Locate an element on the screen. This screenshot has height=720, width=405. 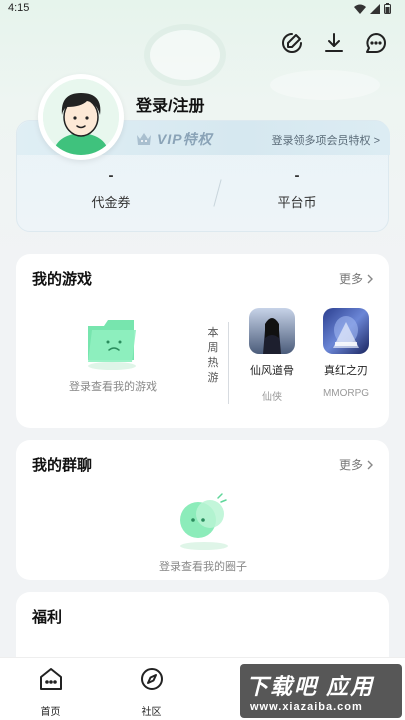
game-cover-zhenhongzhiren is located at coordinates (346, 331).